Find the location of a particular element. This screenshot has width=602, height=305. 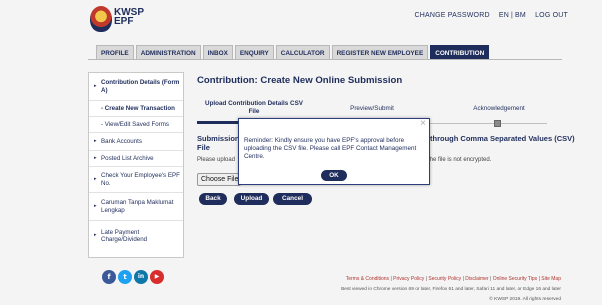

cancel-button: Cancel is located at coordinates (292, 199).